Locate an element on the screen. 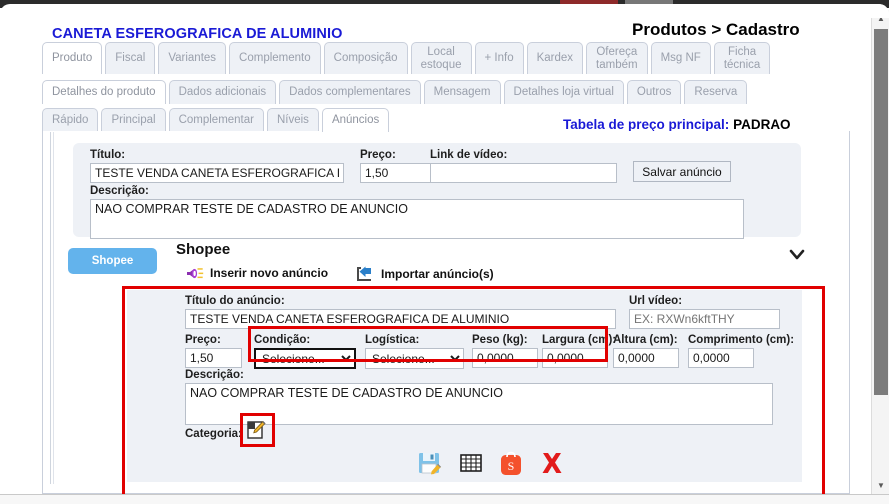 The image size is (889, 504). import-link-label: Importar anúncio(s) is located at coordinates (437, 274).